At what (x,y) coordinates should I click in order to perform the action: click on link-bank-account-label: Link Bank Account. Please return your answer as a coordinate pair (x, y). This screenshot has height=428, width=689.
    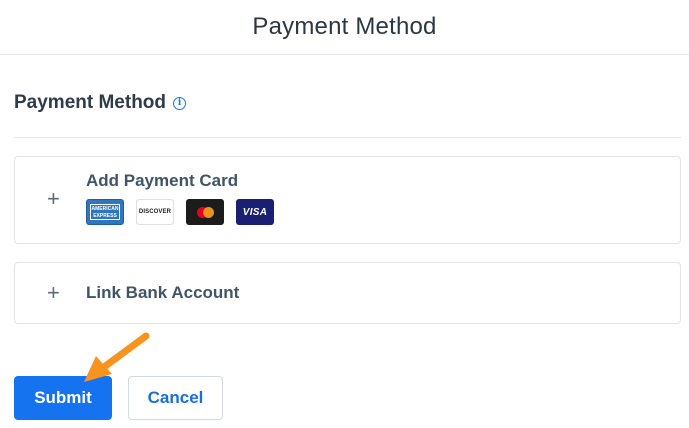
    Looking at the image, I should click on (163, 292).